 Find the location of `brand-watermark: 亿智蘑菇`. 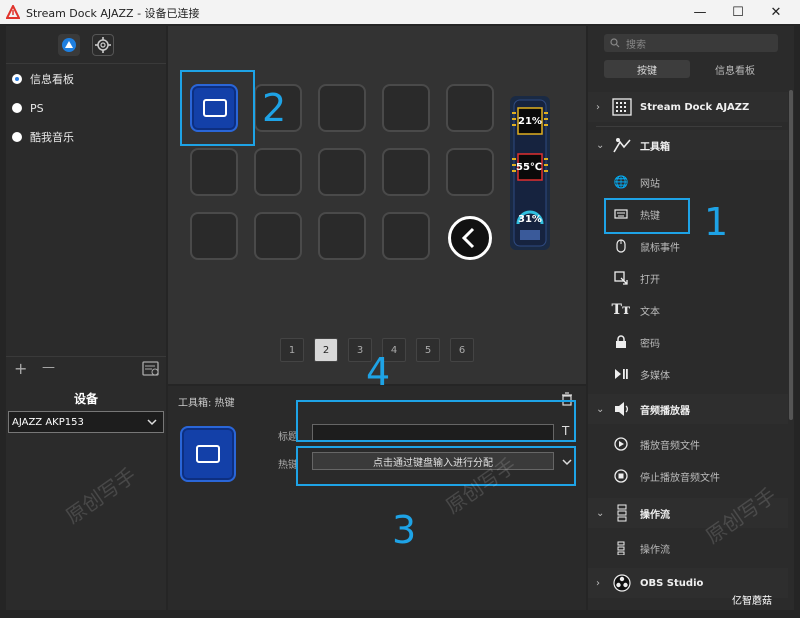

brand-watermark: 亿智蘑菇 is located at coordinates (752, 601).